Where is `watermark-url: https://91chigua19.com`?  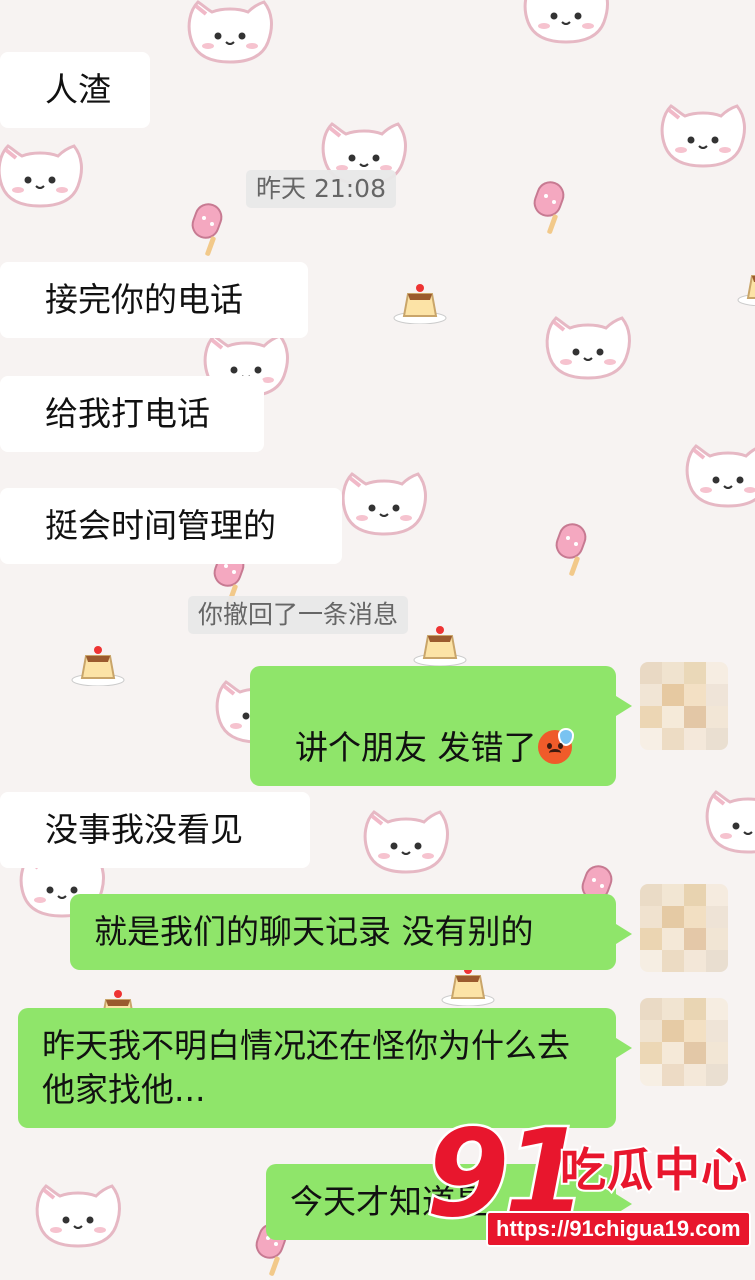 watermark-url: https://91chigua19.com is located at coordinates (618, 1229).